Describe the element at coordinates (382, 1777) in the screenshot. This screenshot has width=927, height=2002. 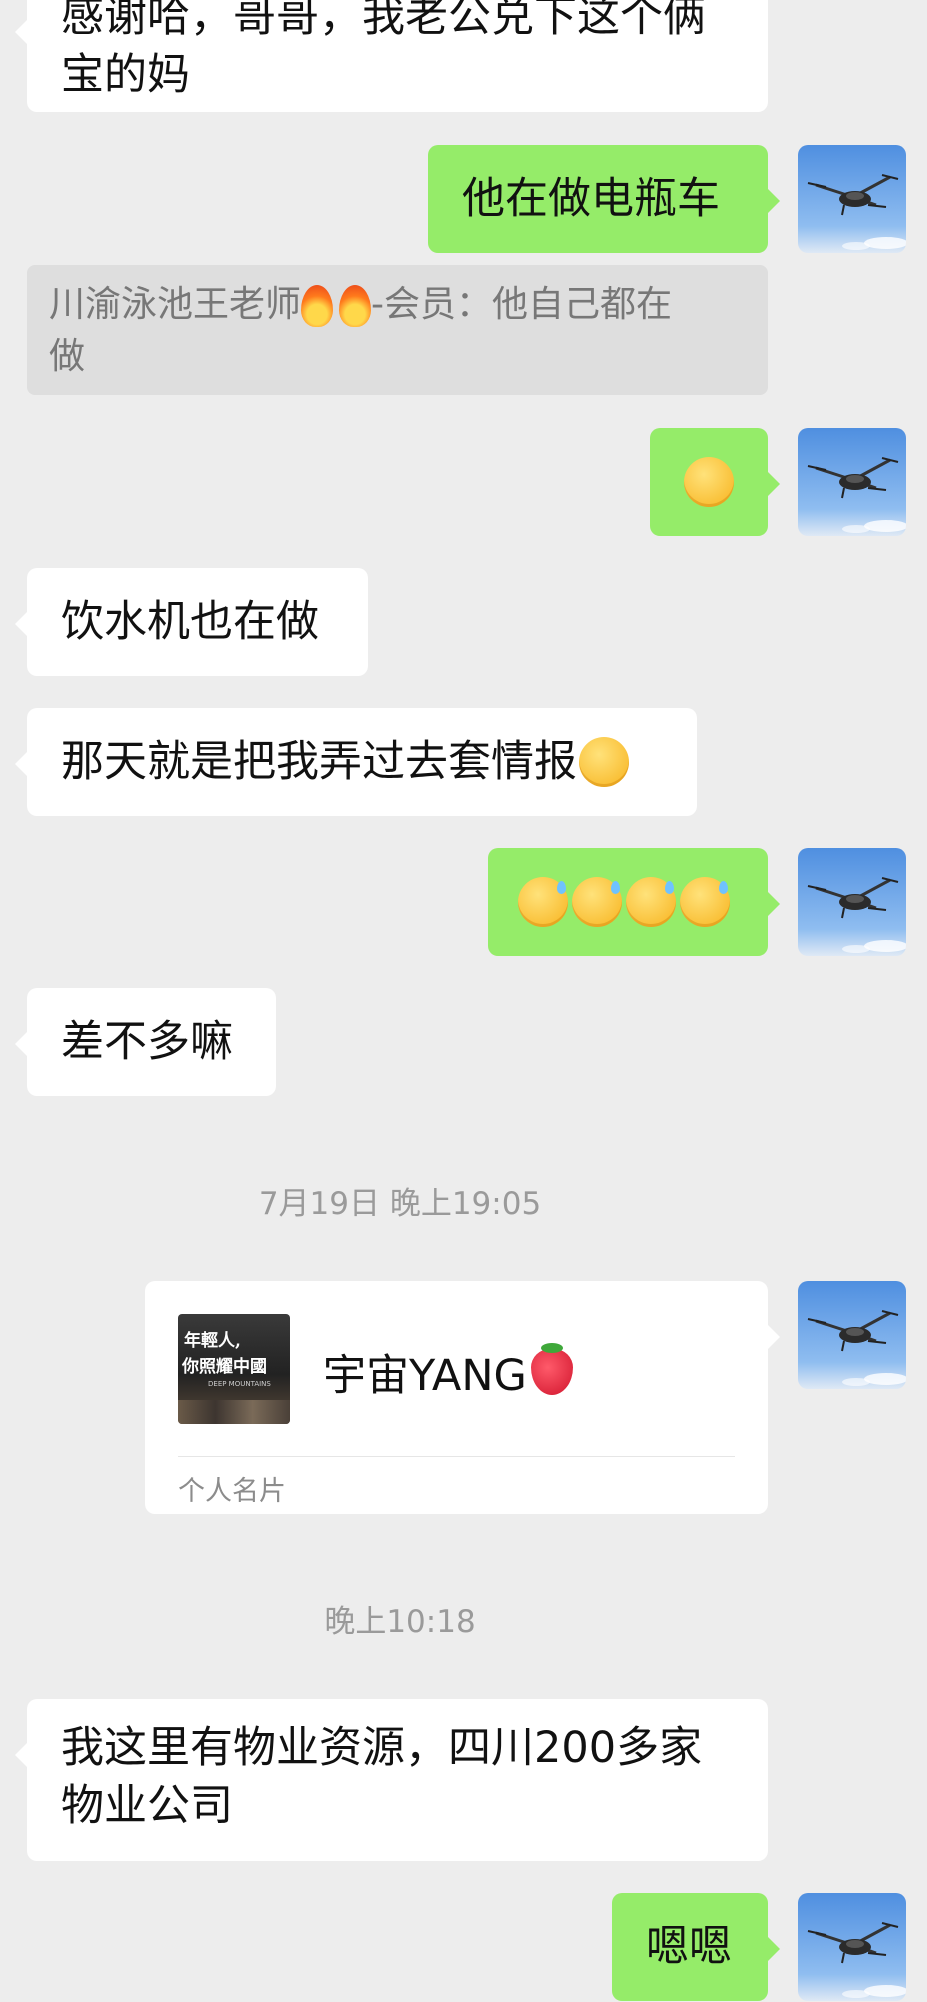
I see `message-text: 我这里有物业资源，四川200多家 物业公司` at that location.